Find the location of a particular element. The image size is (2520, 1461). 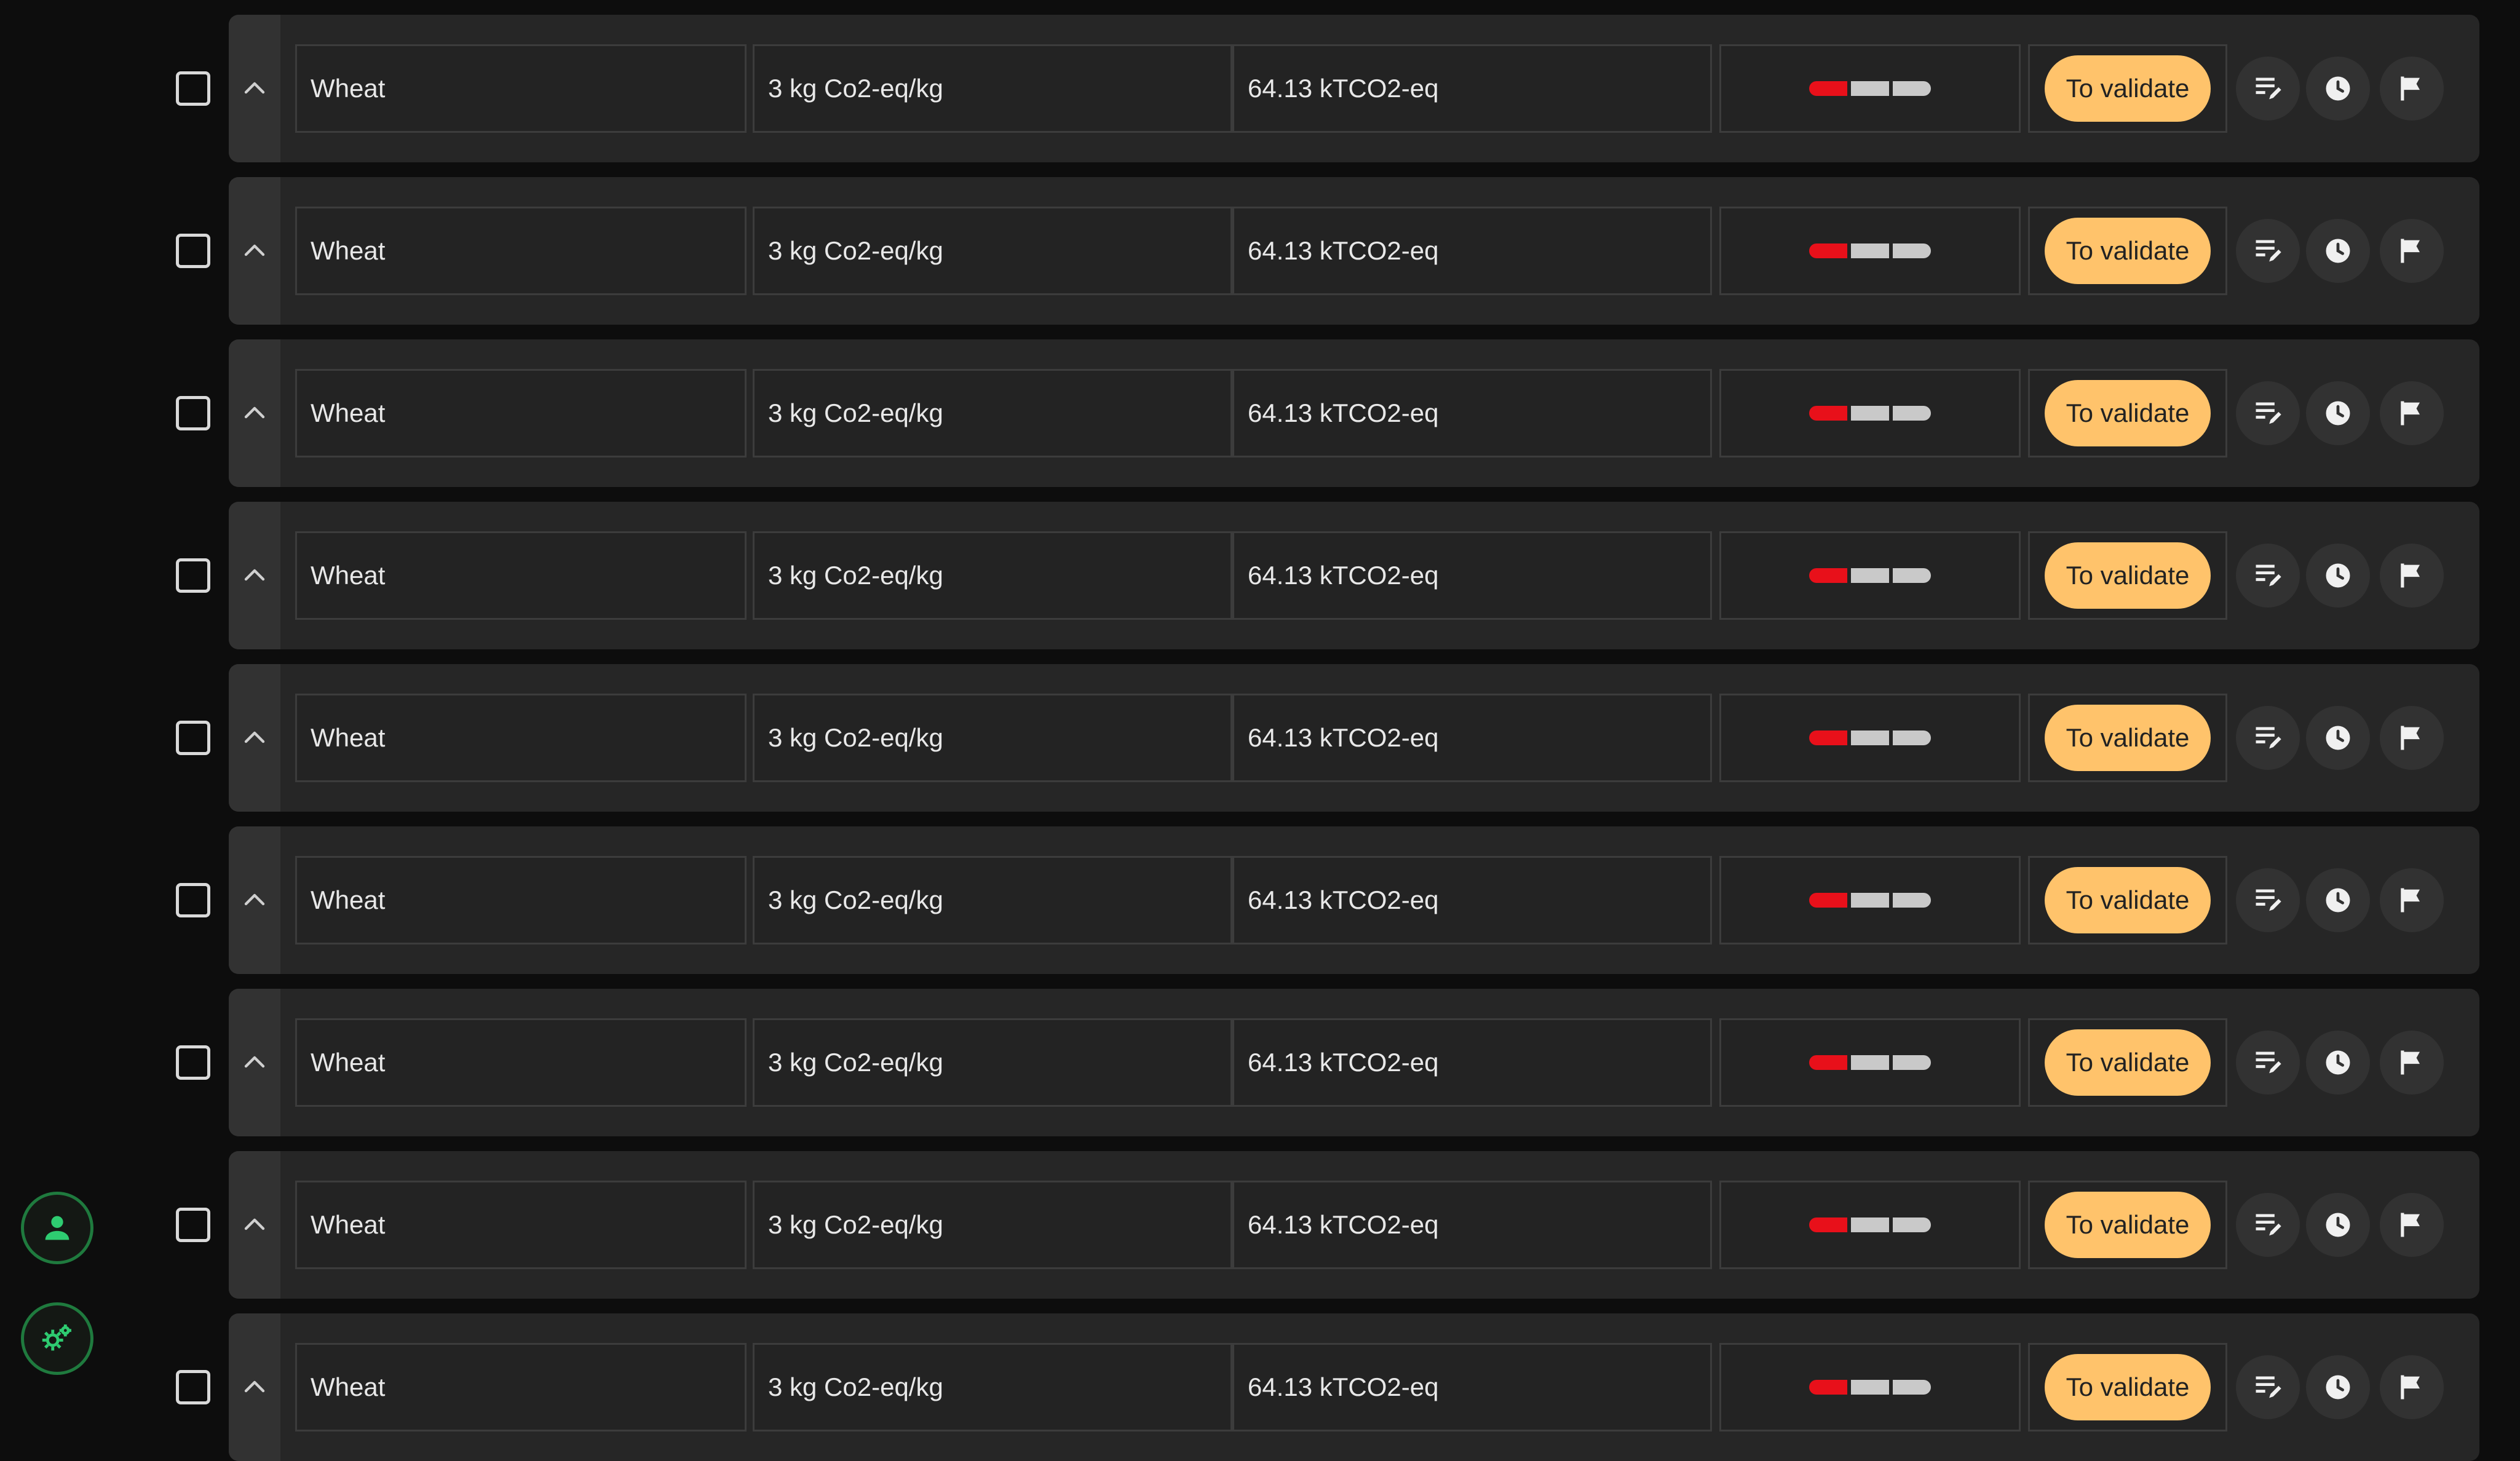

chevron-up-icon is located at coordinates (255, 1224).